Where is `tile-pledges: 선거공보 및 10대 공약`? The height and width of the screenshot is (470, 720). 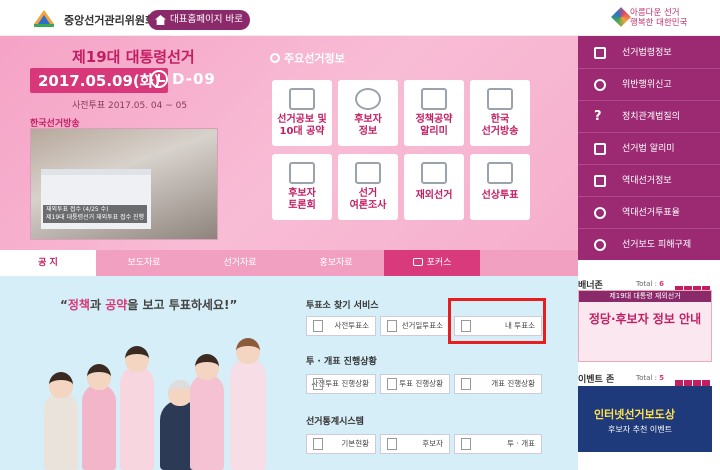
tile-pledges: 선거공보 및 10대 공약 is located at coordinates (302, 113).